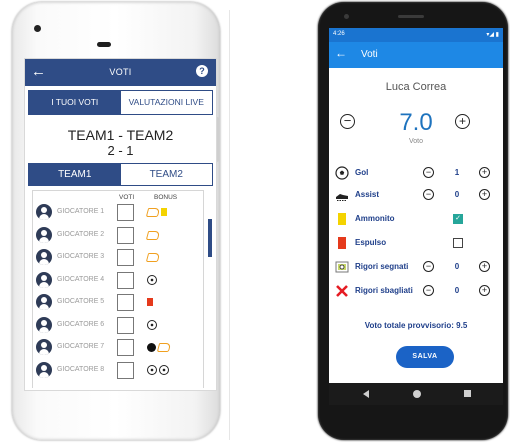  Describe the element at coordinates (81, 211) in the screenshot. I see `player-name: GIOCATORE 1` at that location.